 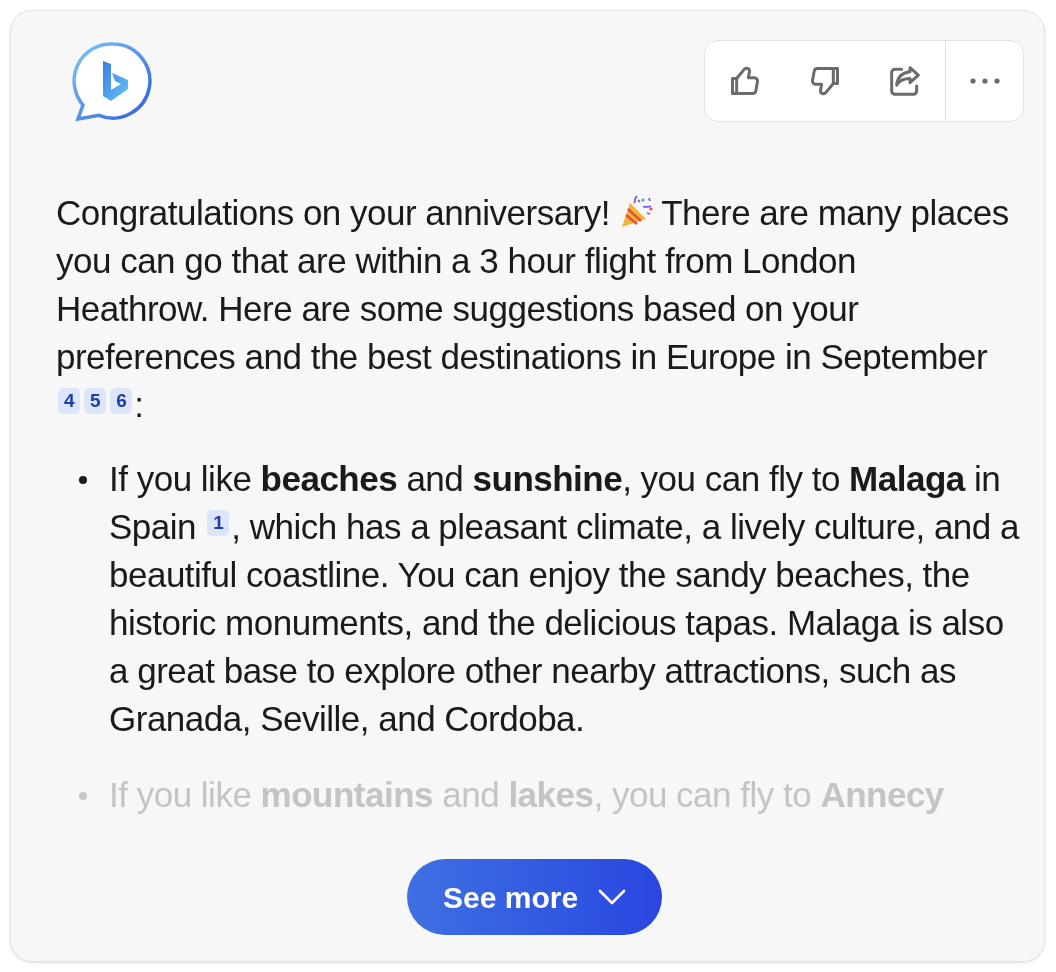 What do you see at coordinates (95, 400) in the screenshot?
I see `citation-link: 5` at bounding box center [95, 400].